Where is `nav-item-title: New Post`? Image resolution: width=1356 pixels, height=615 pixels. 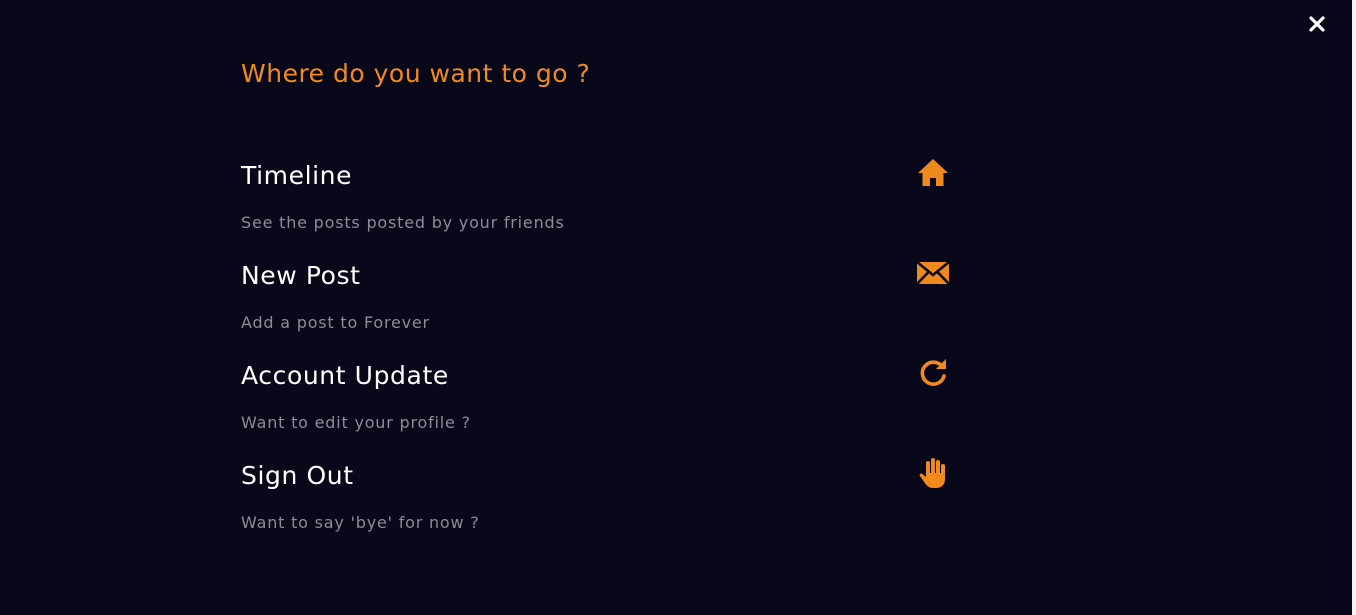 nav-item-title: New Post is located at coordinates (301, 275).